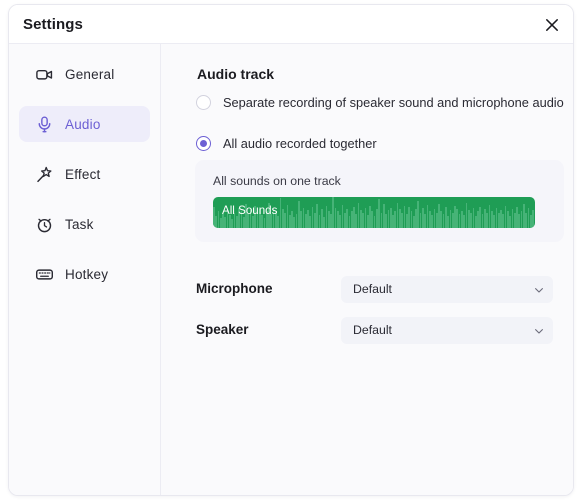 This screenshot has height=500, width=582. What do you see at coordinates (90, 74) in the screenshot?
I see `sidebar-item-label: General` at bounding box center [90, 74].